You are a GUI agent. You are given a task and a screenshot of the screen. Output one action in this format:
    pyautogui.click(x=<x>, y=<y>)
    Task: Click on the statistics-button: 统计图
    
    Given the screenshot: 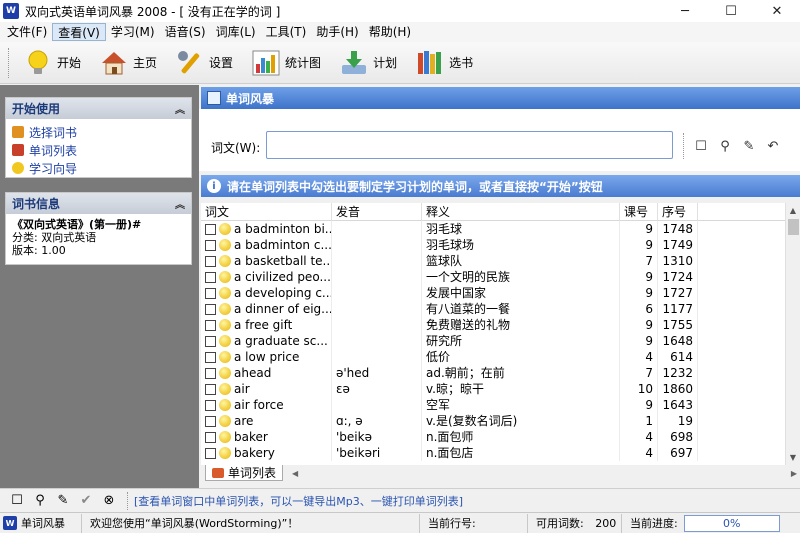 What is the action you would take?
    pyautogui.click(x=286, y=63)
    